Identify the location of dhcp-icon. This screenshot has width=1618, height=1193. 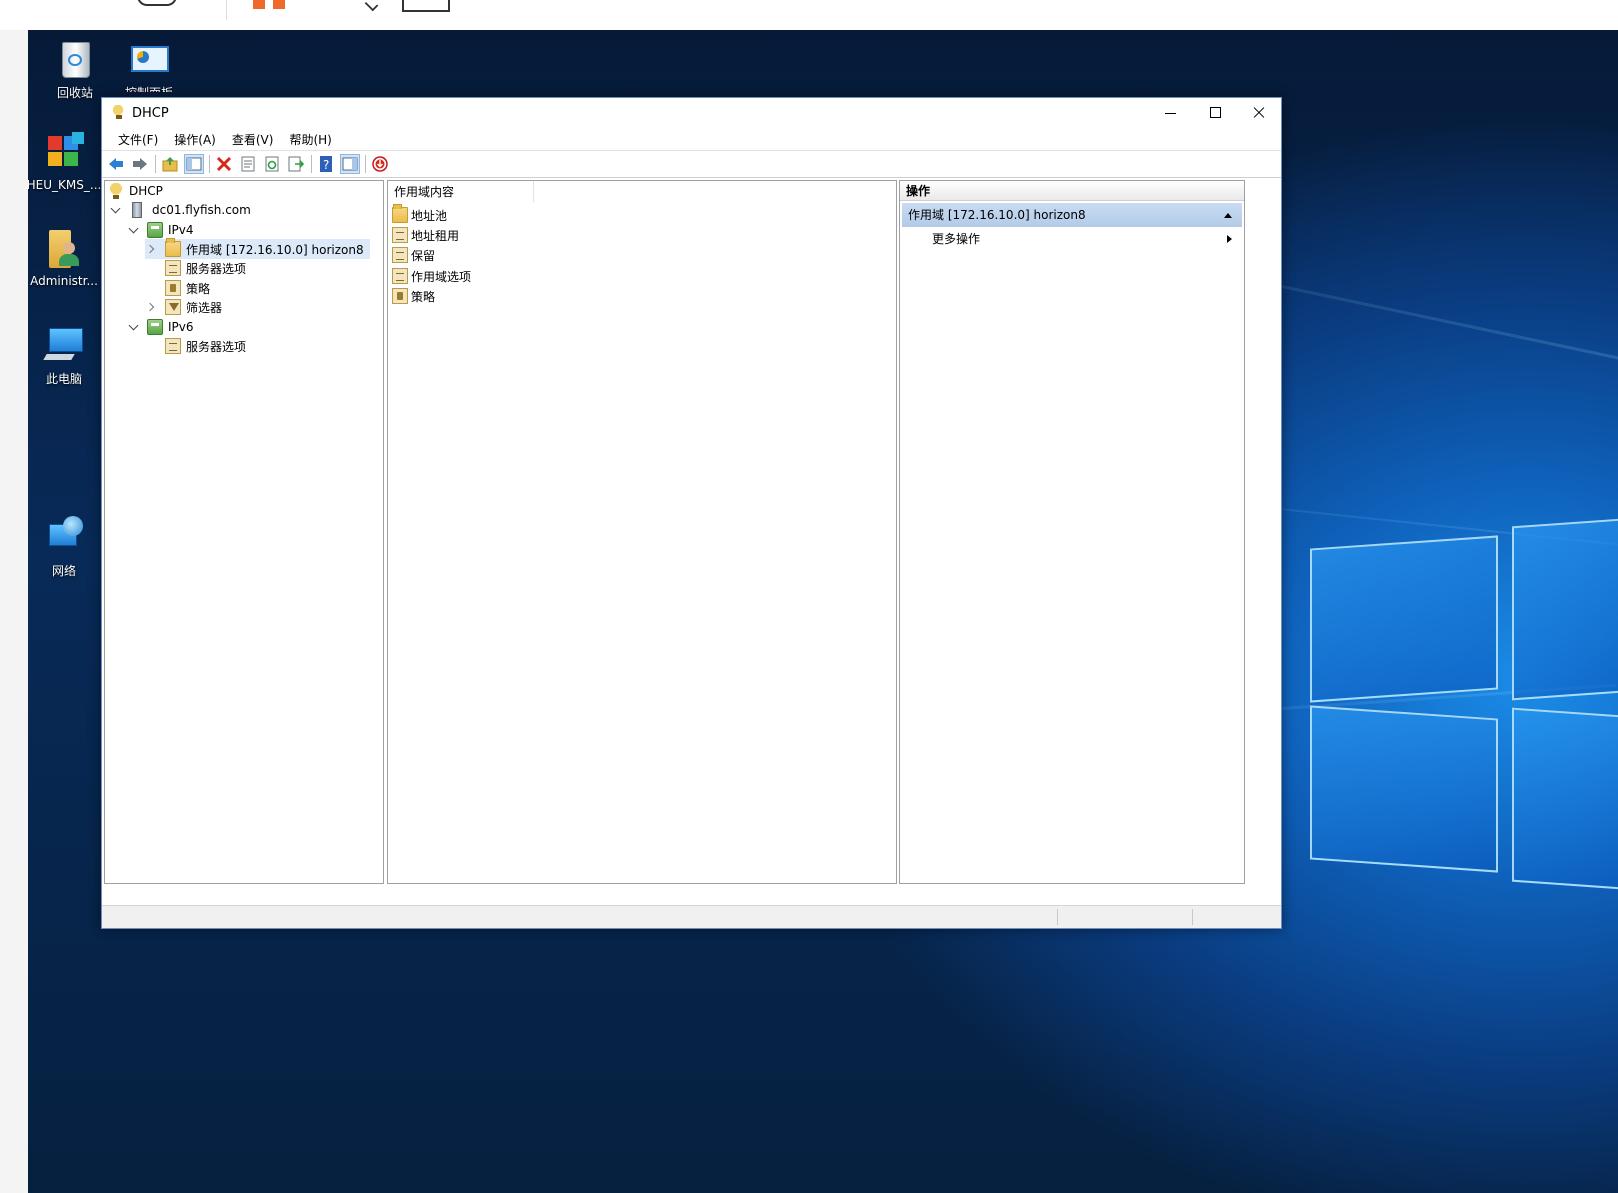
(116, 191).